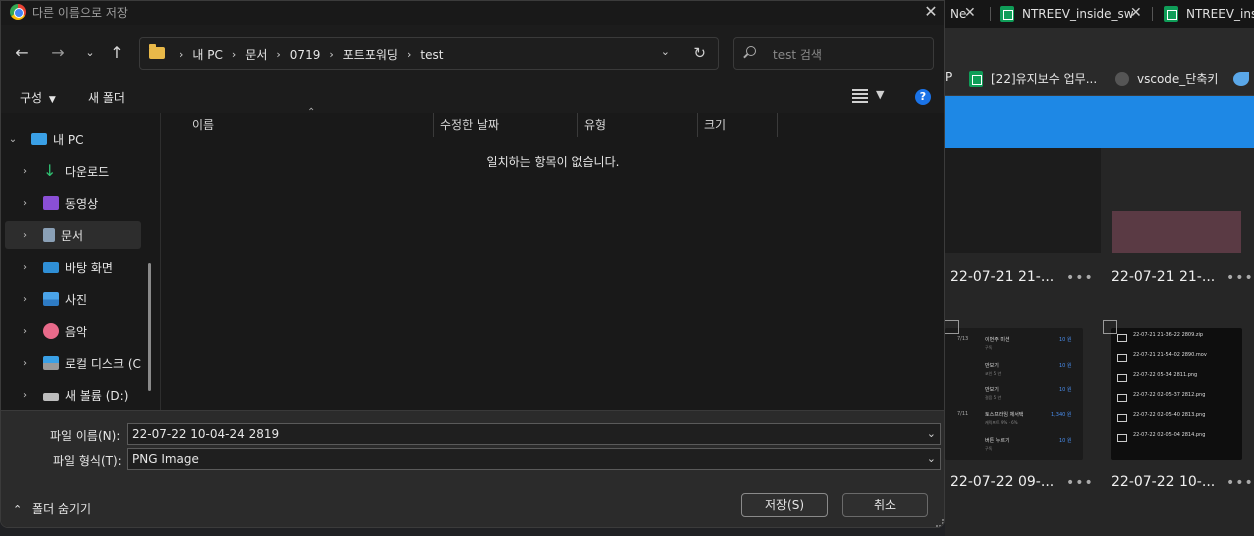  Describe the element at coordinates (930, 13) in the screenshot. I see `close-icon: ✕` at that location.